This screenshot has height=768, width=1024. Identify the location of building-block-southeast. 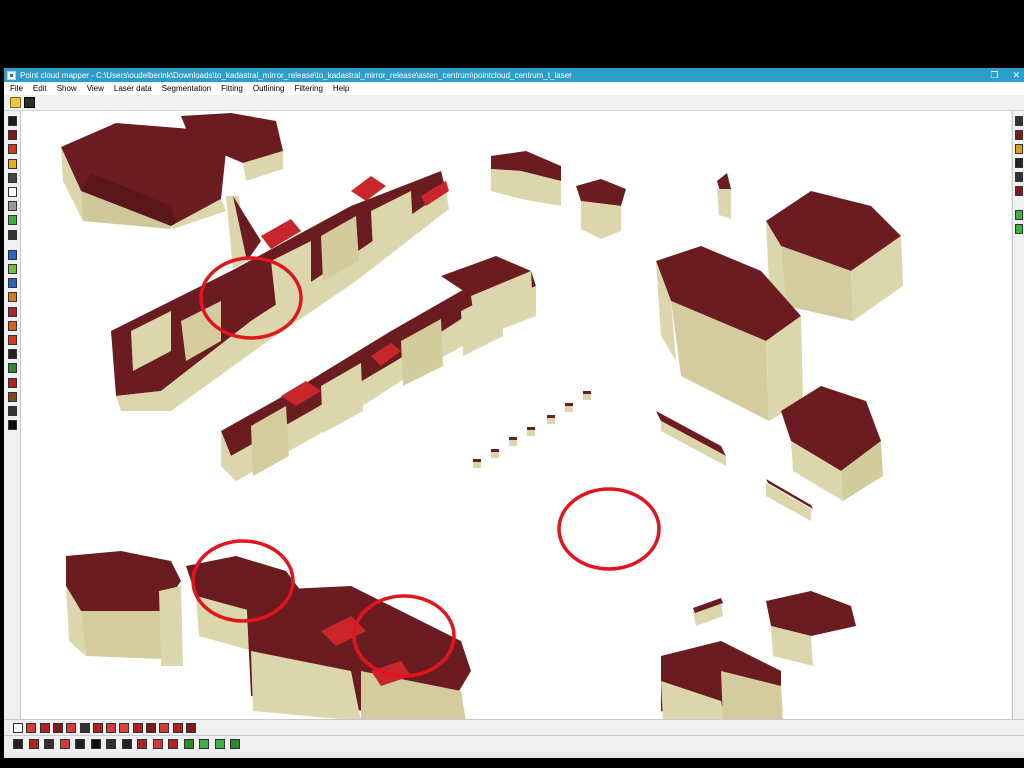
(758, 655).